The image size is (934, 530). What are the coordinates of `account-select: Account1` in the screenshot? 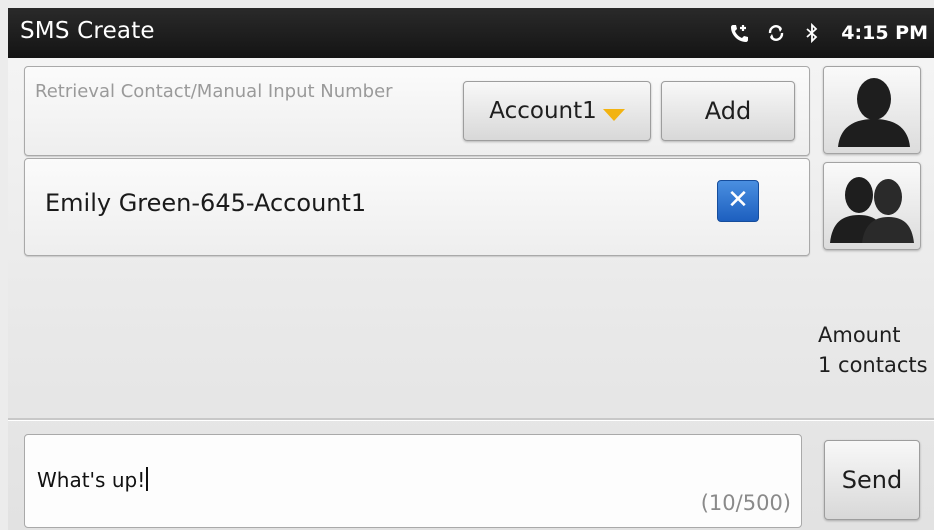 It's located at (557, 111).